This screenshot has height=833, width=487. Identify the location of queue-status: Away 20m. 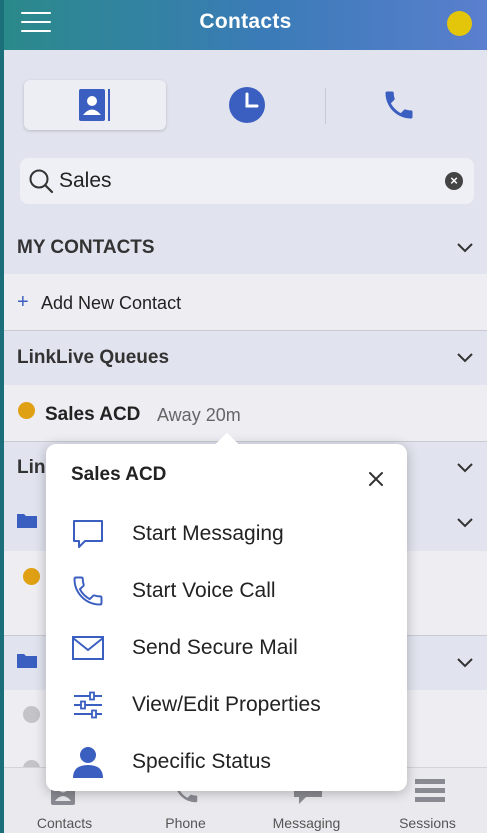
(199, 415).